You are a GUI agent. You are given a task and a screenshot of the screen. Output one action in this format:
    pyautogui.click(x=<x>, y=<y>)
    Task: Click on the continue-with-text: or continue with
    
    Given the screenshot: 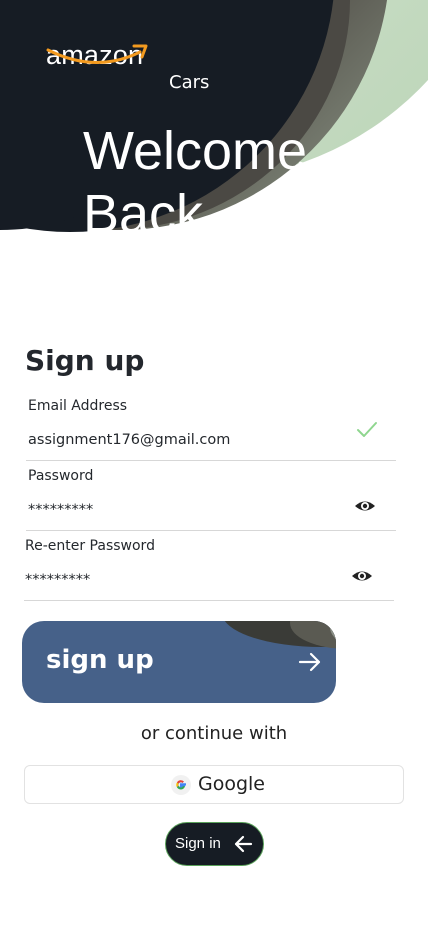 What is the action you would take?
    pyautogui.click(x=214, y=733)
    